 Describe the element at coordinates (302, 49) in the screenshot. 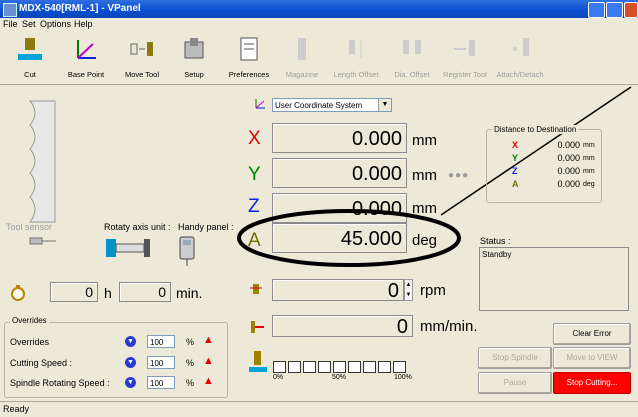

I see `magazine-icon` at that location.